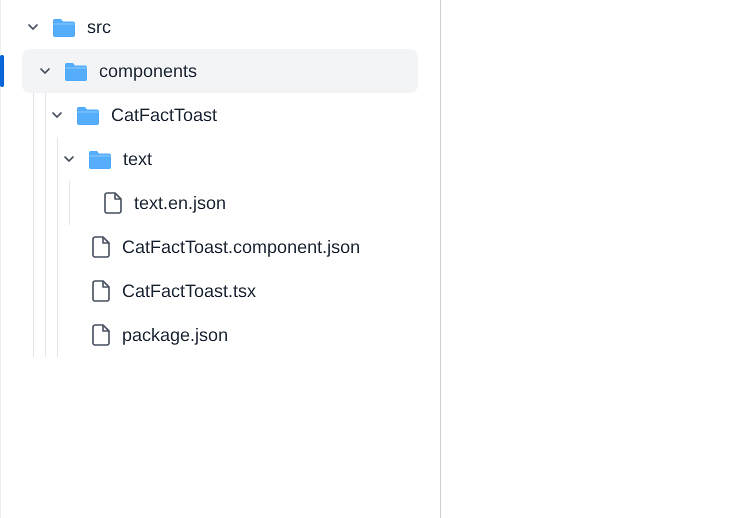 This screenshot has width=755, height=518. What do you see at coordinates (180, 203) in the screenshot?
I see `item-label: text.en.json` at bounding box center [180, 203].